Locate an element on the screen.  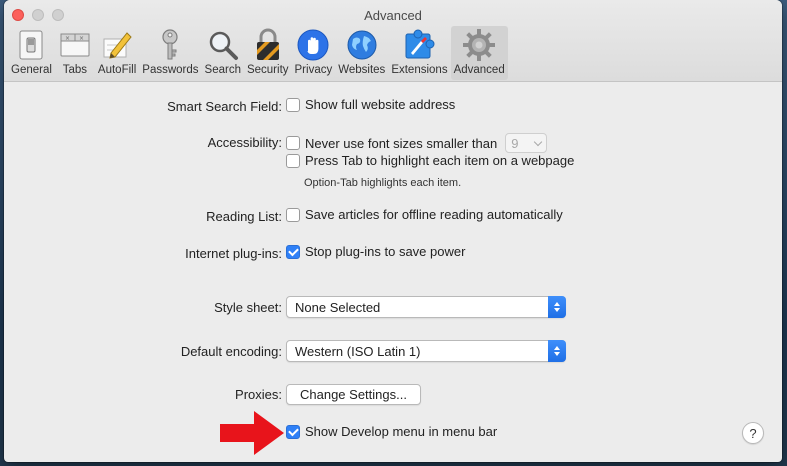
tab-advanced: Advanced is located at coordinates (479, 53).